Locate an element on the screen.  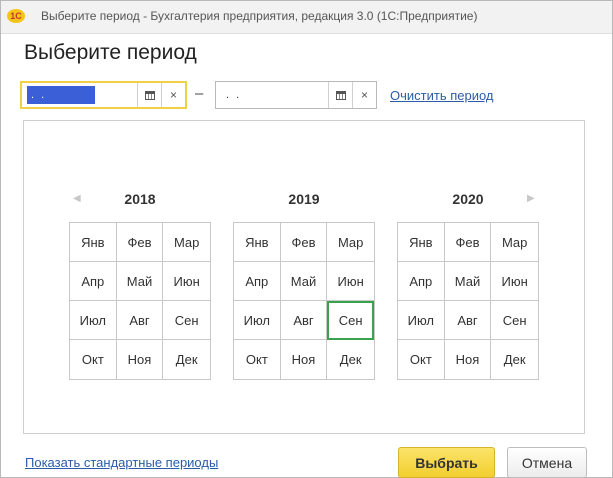
start-date-calendar-button is located at coordinates (149, 95).